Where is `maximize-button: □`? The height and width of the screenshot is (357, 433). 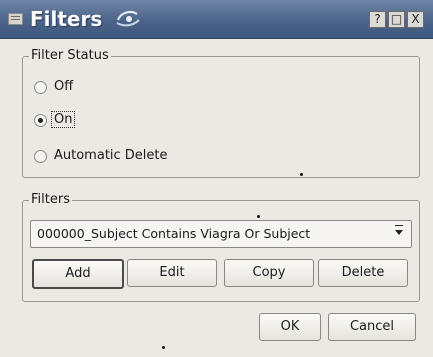
maximize-button: □ is located at coordinates (396, 19).